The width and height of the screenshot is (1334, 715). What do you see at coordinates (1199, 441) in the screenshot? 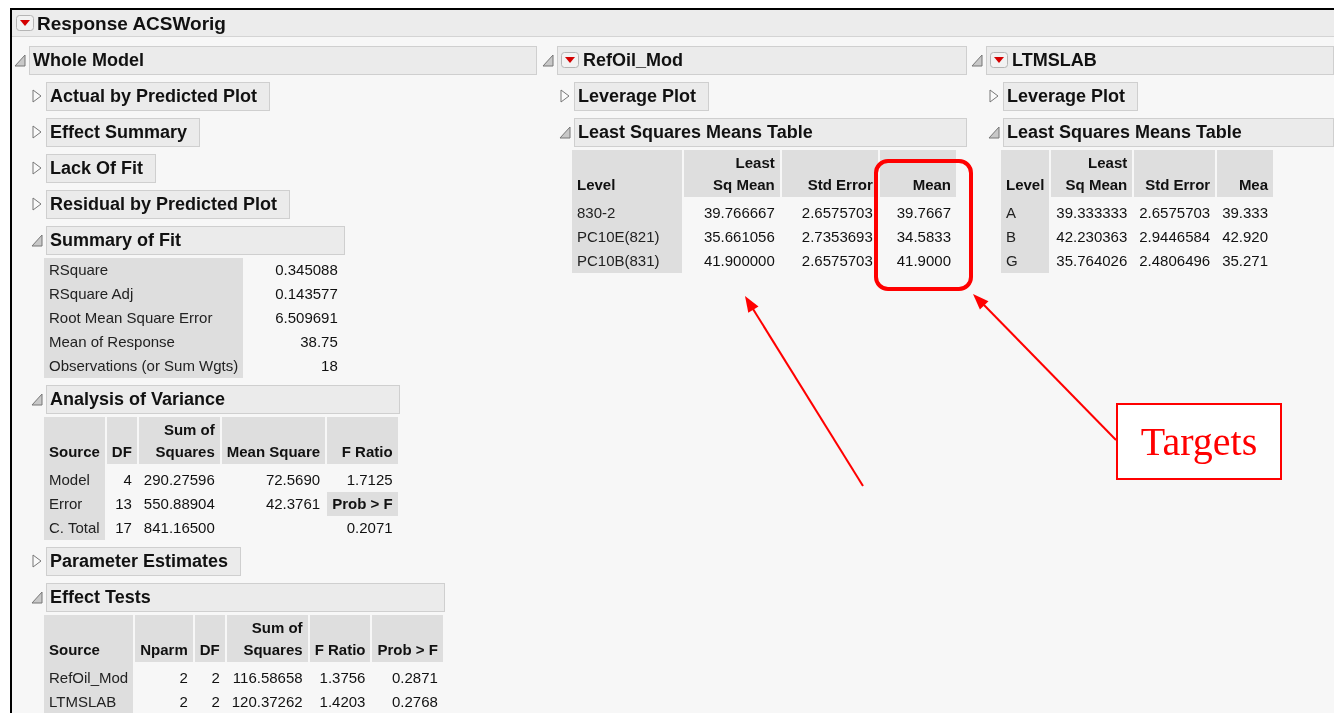
I see `callout-label: Targets` at bounding box center [1199, 441].